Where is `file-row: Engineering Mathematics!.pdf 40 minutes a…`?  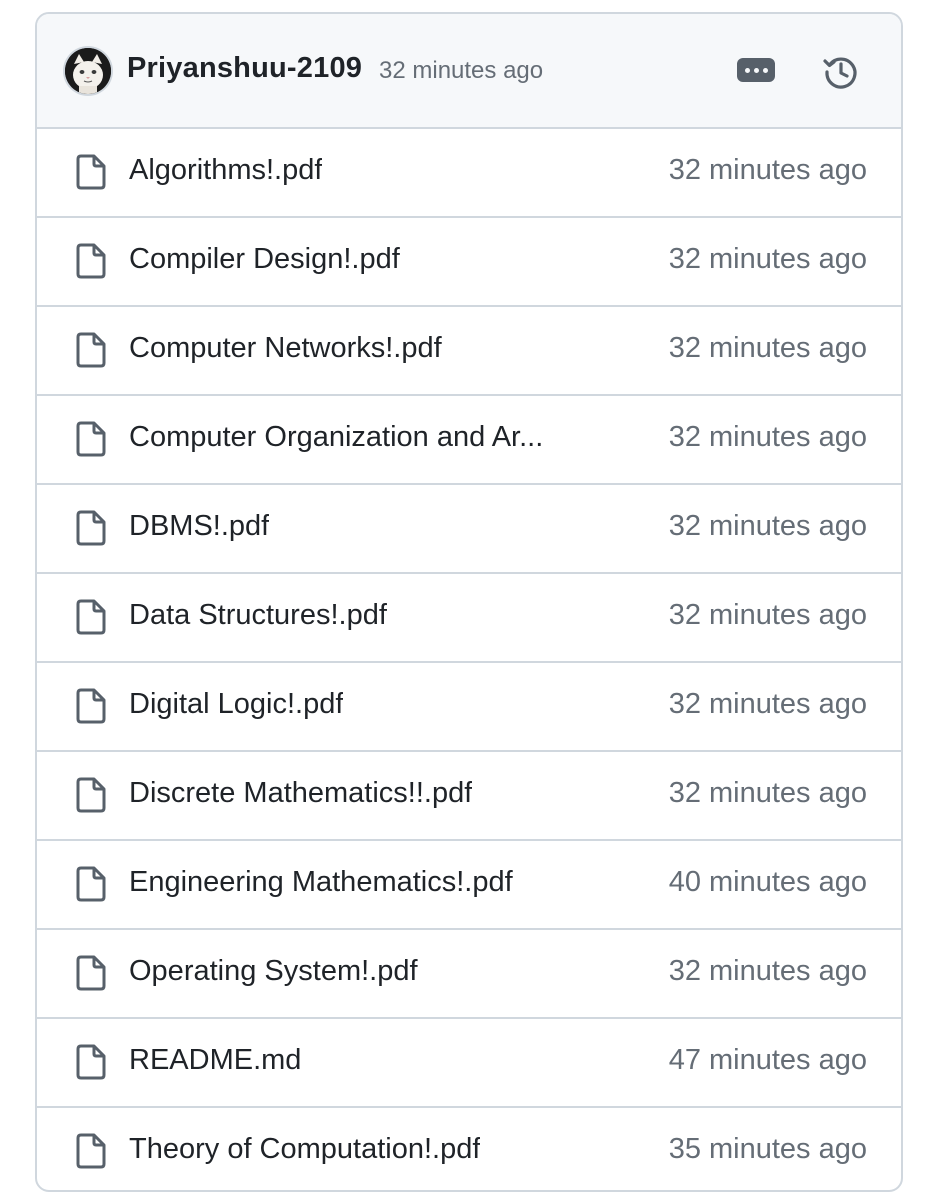
file-row: Engineering Mathematics!.pdf 40 minutes a… is located at coordinates (469, 885).